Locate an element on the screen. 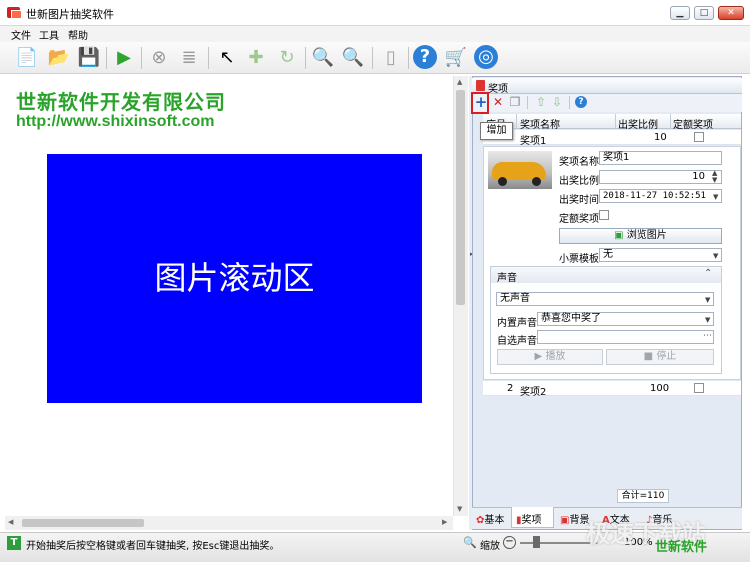 Image resolution: width=750 pixels, height=562 pixels. collapse-up-icon: ⌃ is located at coordinates (708, 273).